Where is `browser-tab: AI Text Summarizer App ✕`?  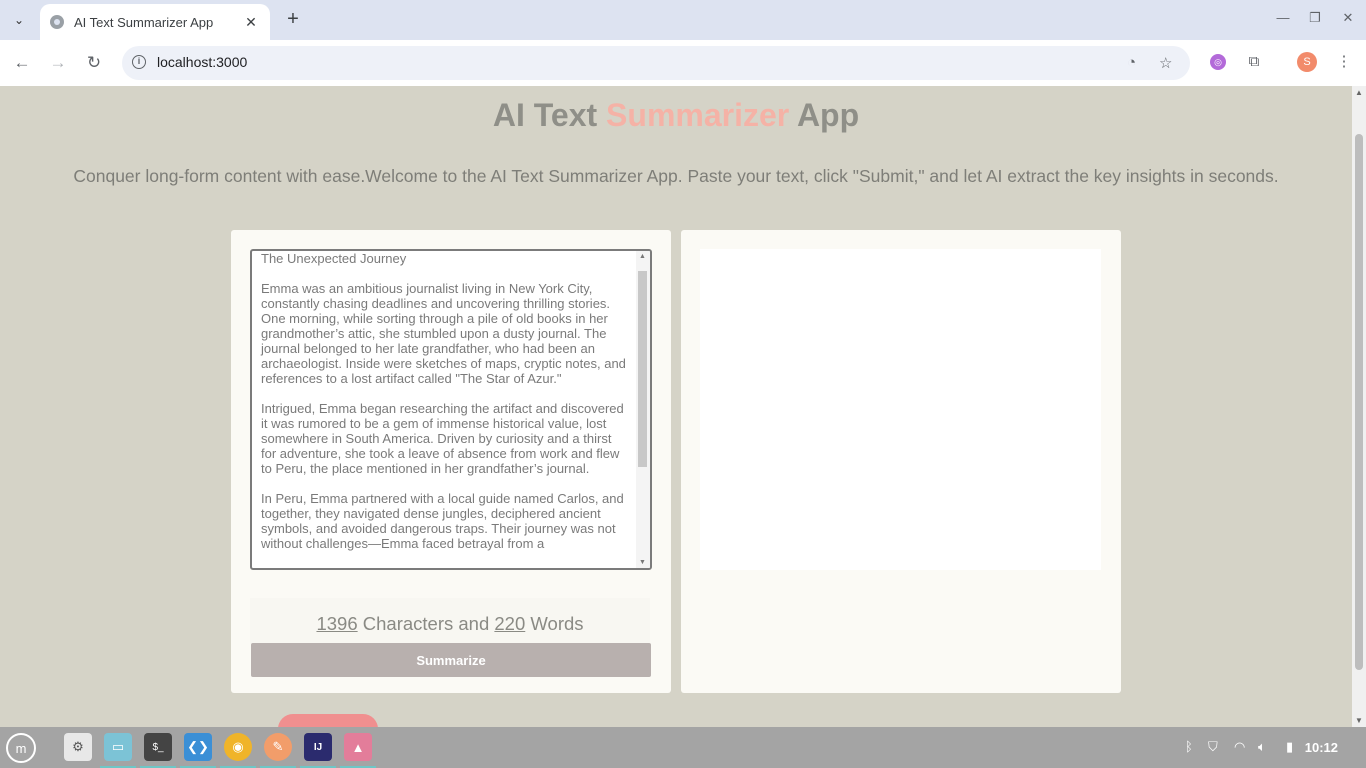 browser-tab: AI Text Summarizer App ✕ is located at coordinates (155, 22).